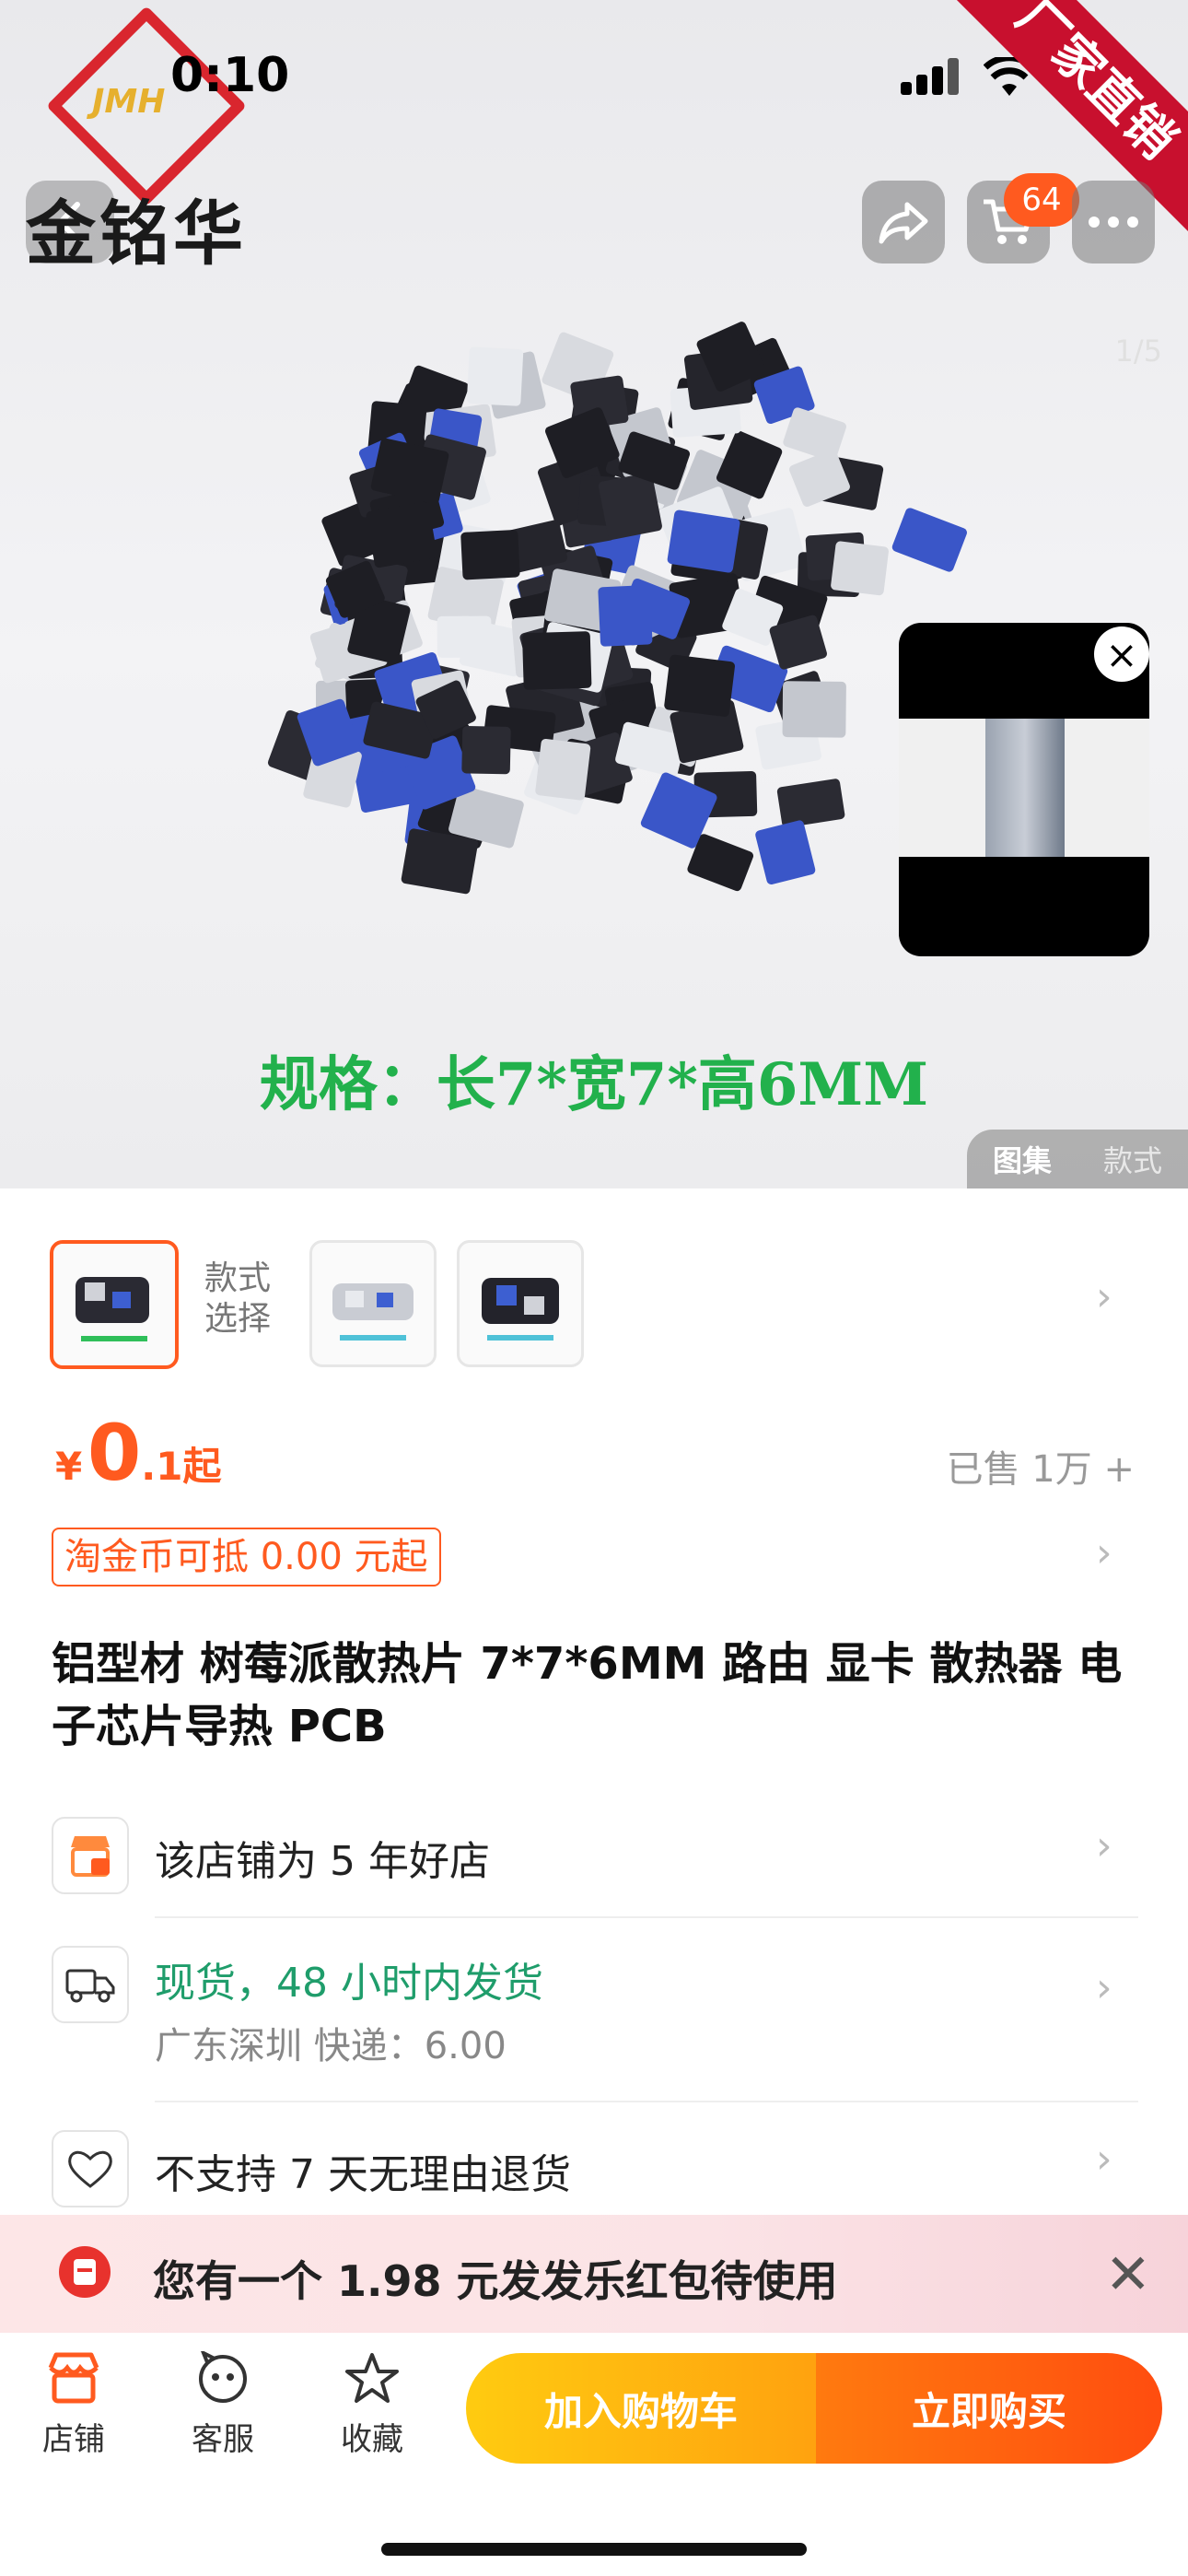 This screenshot has width=1188, height=2576. What do you see at coordinates (595, 2007) in the screenshot?
I see `shipping-row: 现货，48 小时内发货 广东深圳 快递：6.00 ›` at bounding box center [595, 2007].